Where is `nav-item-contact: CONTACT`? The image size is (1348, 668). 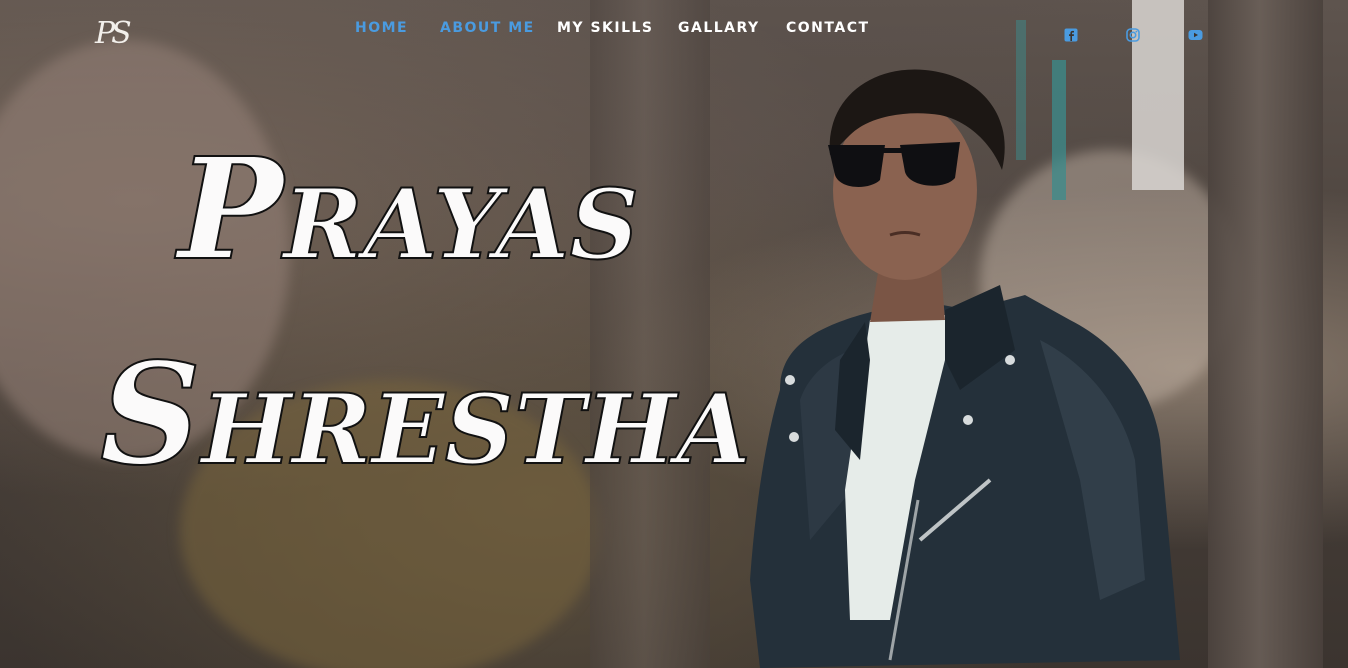 nav-item-contact: CONTACT is located at coordinates (828, 28).